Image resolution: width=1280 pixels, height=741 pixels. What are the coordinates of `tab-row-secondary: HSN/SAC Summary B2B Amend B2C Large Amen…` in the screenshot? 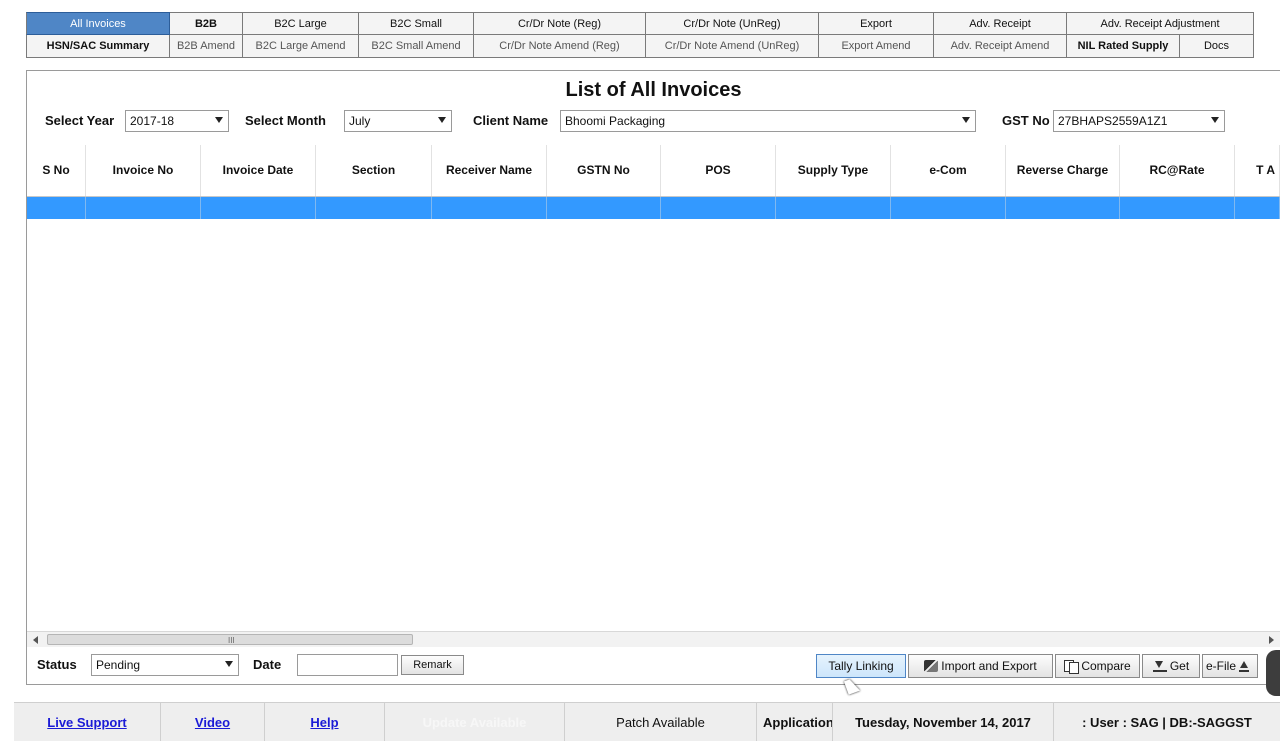 It's located at (640, 46).